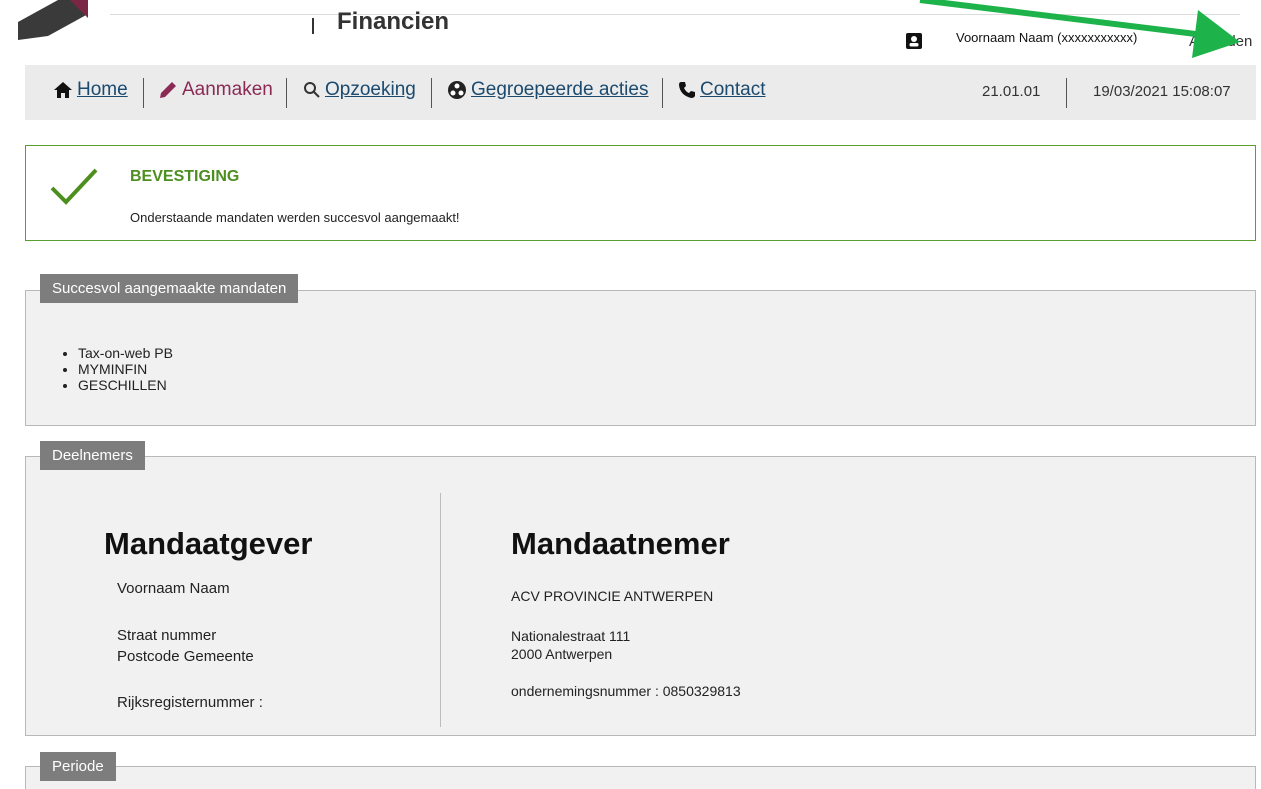 The height and width of the screenshot is (789, 1261). Describe the element at coordinates (640, 777) in the screenshot. I see `period-panel` at that location.